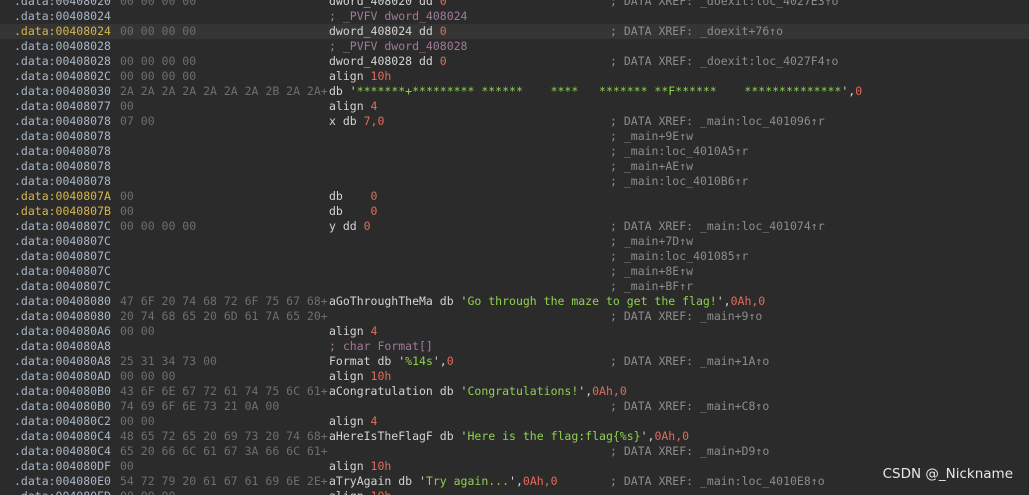 This screenshot has height=495, width=1029. I want to click on line-instruction: ; _PVFV dword_408028, so click(398, 46).